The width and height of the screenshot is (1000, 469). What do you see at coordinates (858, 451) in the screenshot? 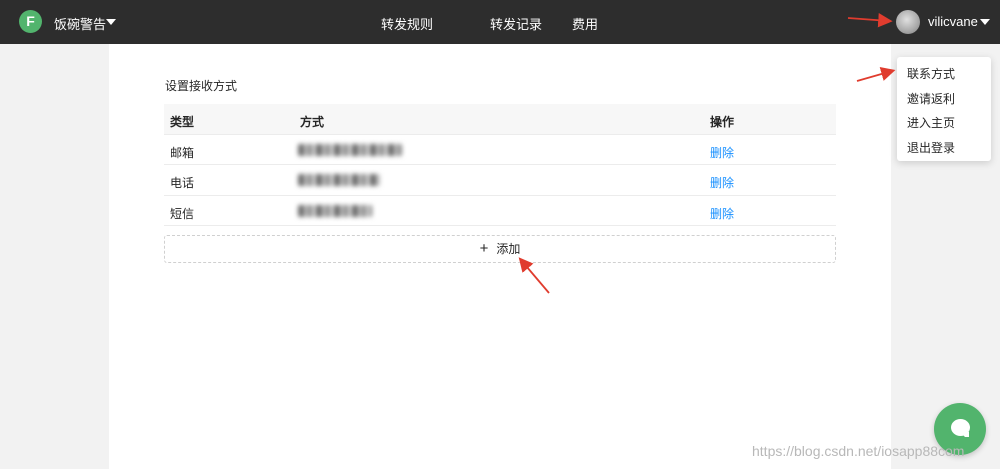
I see `watermark-text: https://blog.csdn.net/iosapp88com` at bounding box center [858, 451].